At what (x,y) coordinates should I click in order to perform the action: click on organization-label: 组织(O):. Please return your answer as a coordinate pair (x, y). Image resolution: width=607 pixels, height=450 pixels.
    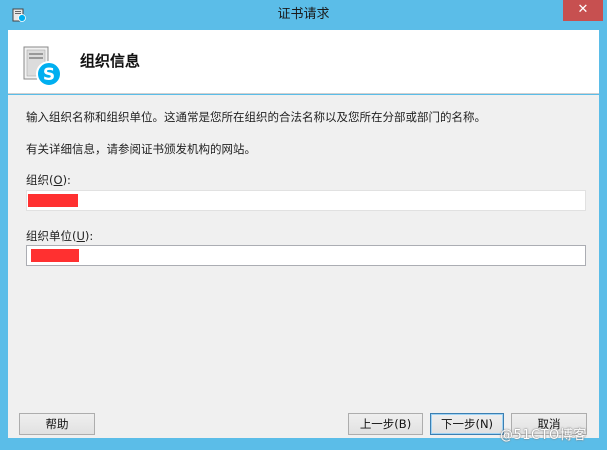
    Looking at the image, I should click on (48, 180).